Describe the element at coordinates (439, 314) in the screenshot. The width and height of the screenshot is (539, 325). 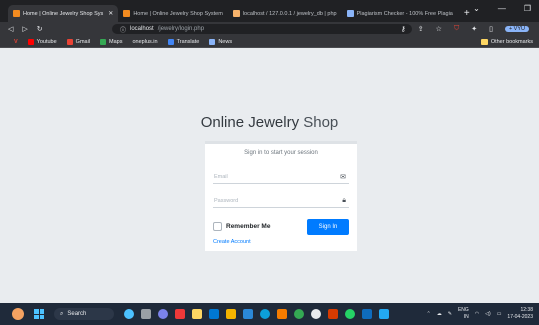
I see `cloud-icon: ☁` at that location.